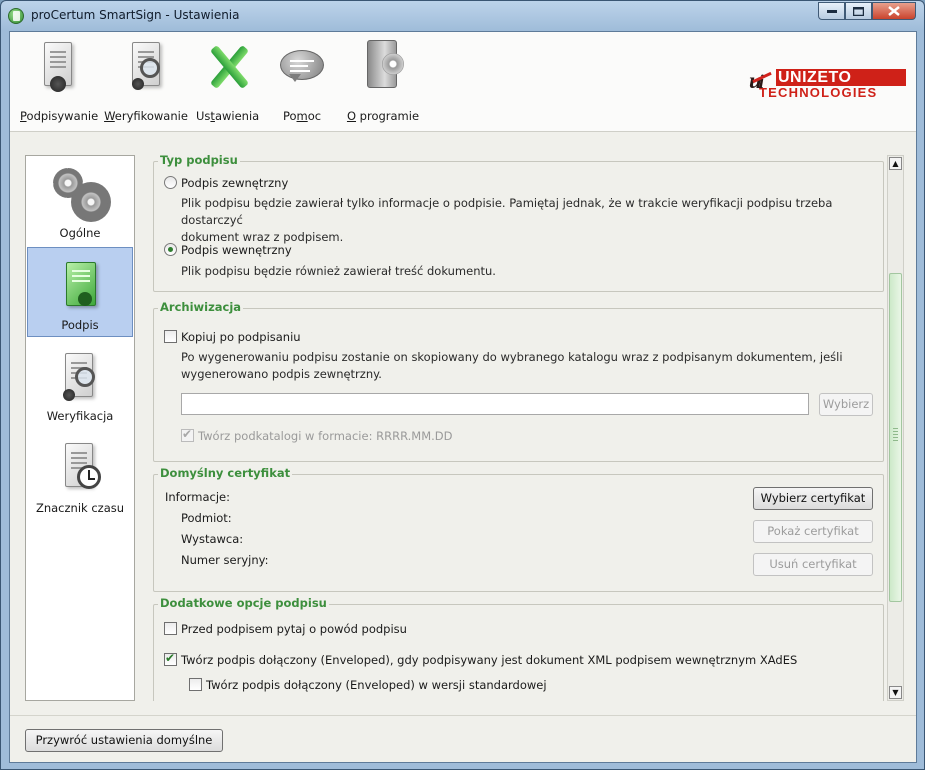 This screenshot has height=770, width=925. What do you see at coordinates (170, 182) in the screenshot?
I see `radio-external` at bounding box center [170, 182].